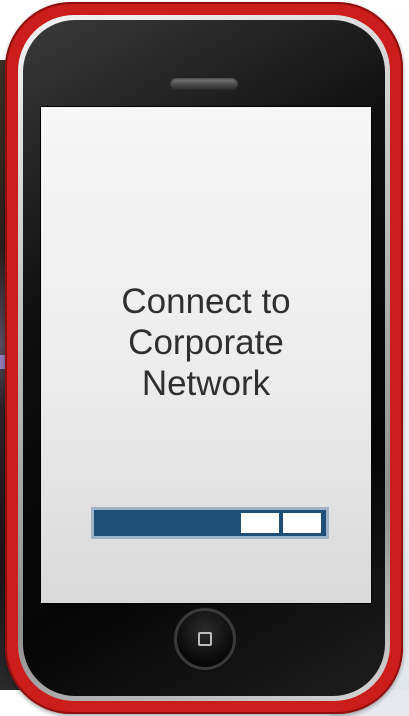 Image resolution: width=409 pixels, height=716 pixels. Describe the element at coordinates (206, 342) in the screenshot. I see `screen-title: Connect to Corporate Network` at that location.